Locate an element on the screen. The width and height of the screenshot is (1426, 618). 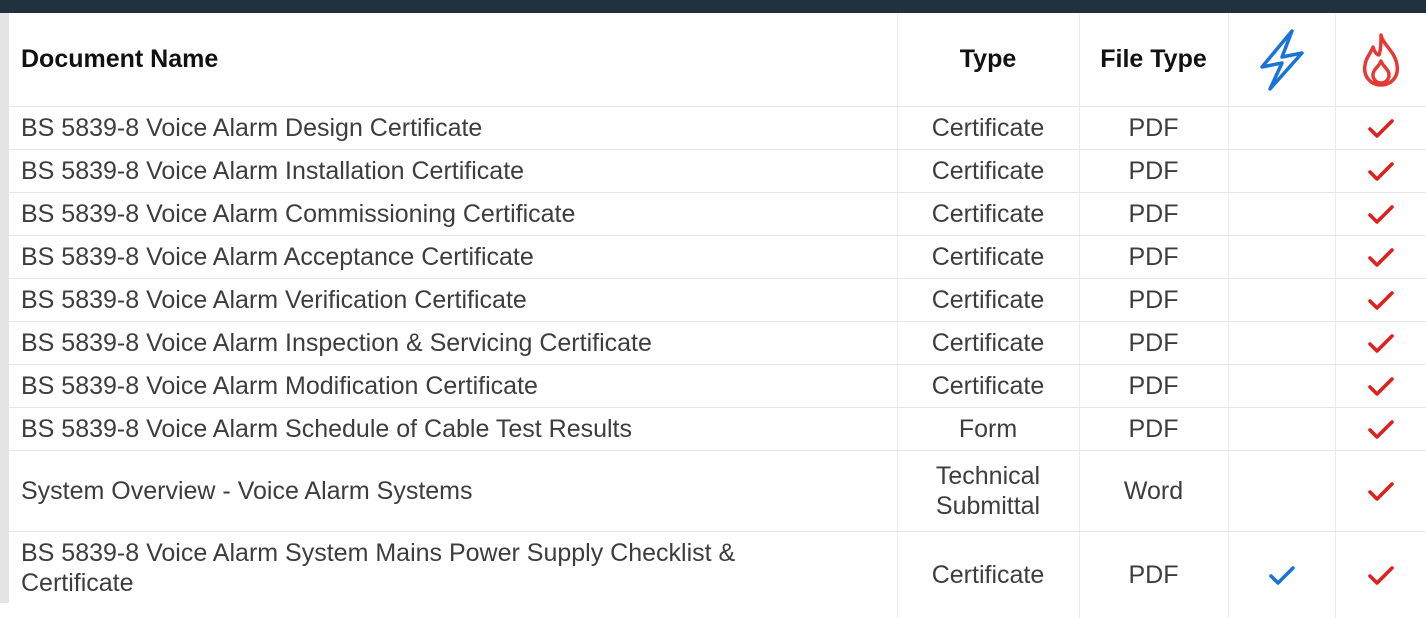
lightning-bolt-icon is located at coordinates (1282, 60).